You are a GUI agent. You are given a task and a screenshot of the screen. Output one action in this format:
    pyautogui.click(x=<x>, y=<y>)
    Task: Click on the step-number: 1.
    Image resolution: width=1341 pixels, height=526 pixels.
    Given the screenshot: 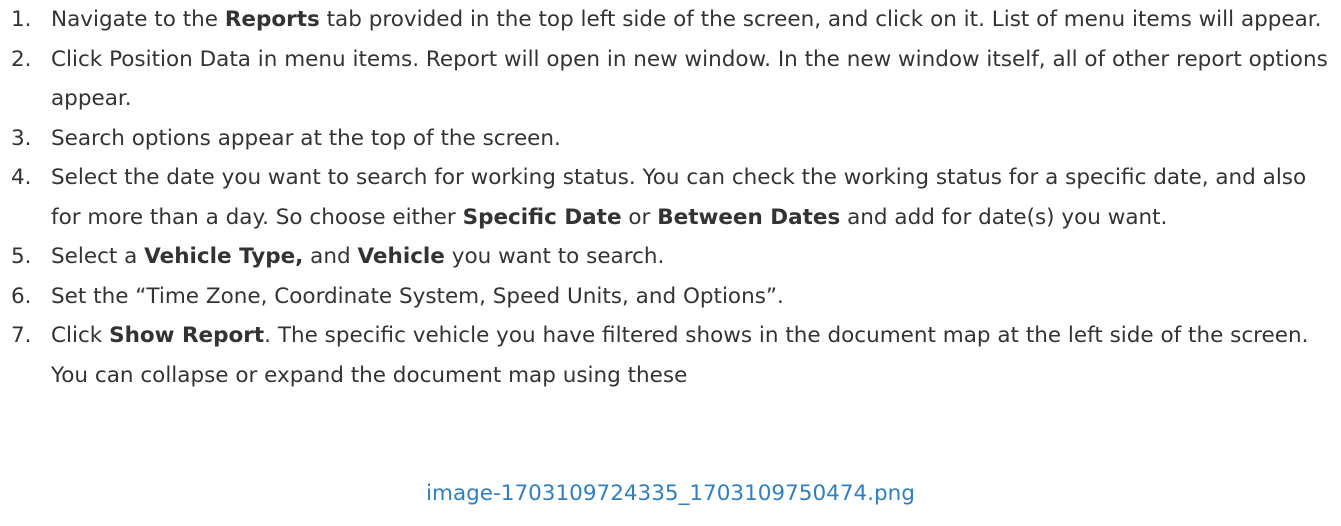 What is the action you would take?
    pyautogui.click(x=21, y=19)
    